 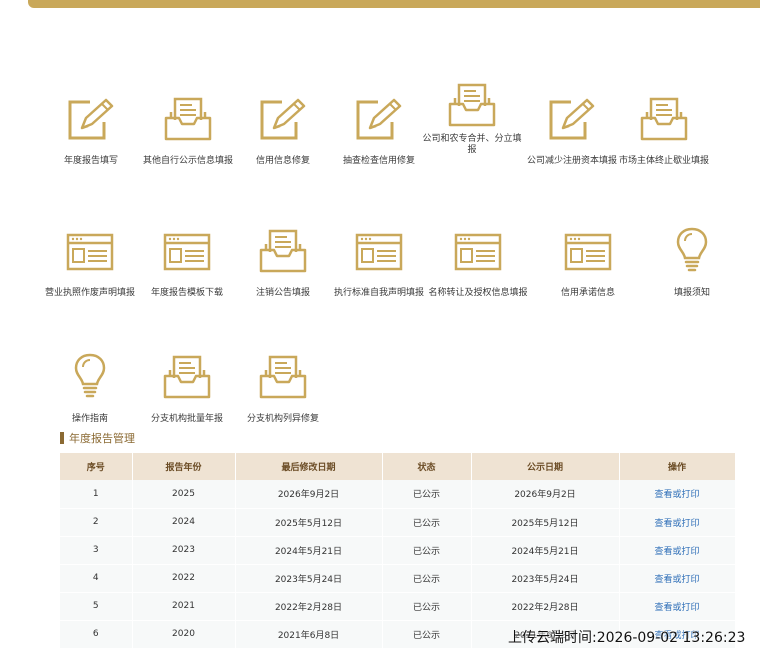 I want to click on service-label: 信用信息修复, so click(x=282, y=161).